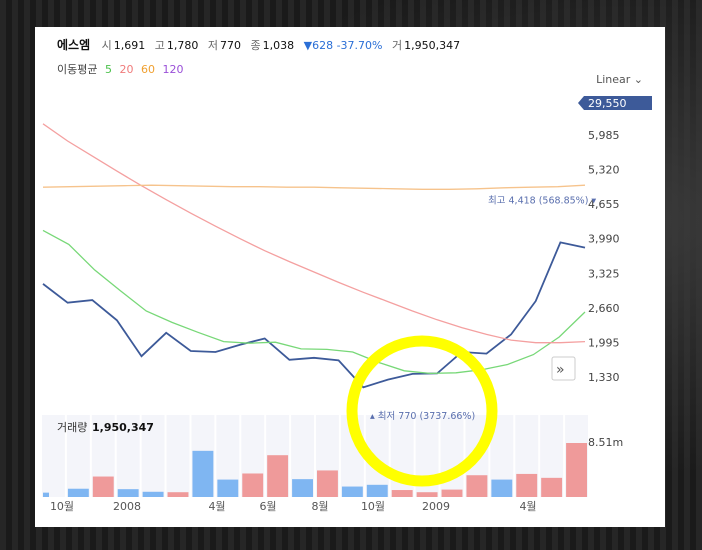 This screenshot has height=550, width=702. Describe the element at coordinates (605, 442) in the screenshot. I see `volume-axis-label: 8.51m` at that location.